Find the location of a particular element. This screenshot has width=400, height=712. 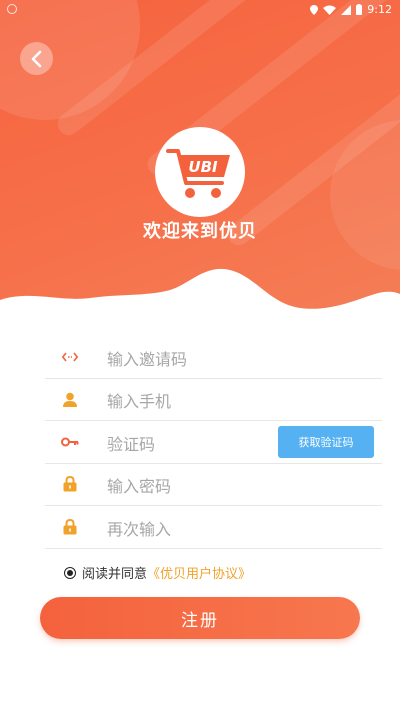

back-button is located at coordinates (36, 58).